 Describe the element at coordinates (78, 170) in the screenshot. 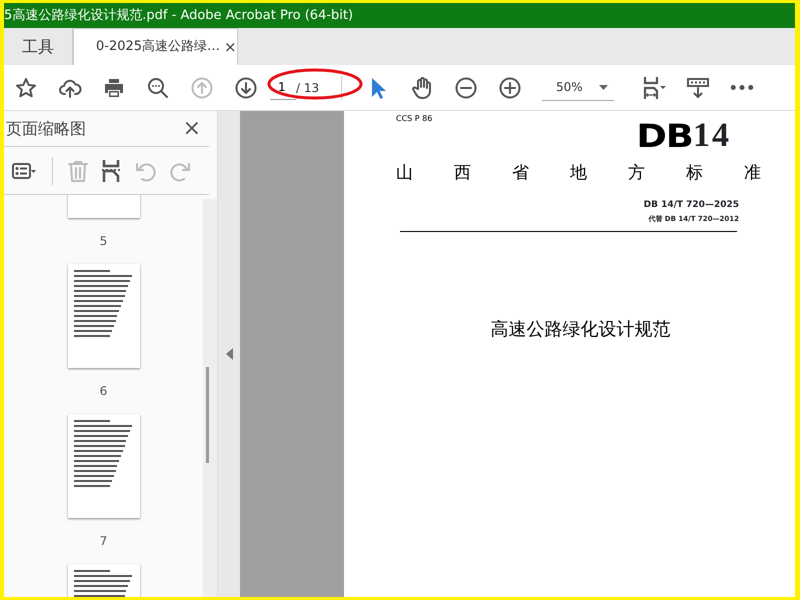

I see `trash-icon` at that location.